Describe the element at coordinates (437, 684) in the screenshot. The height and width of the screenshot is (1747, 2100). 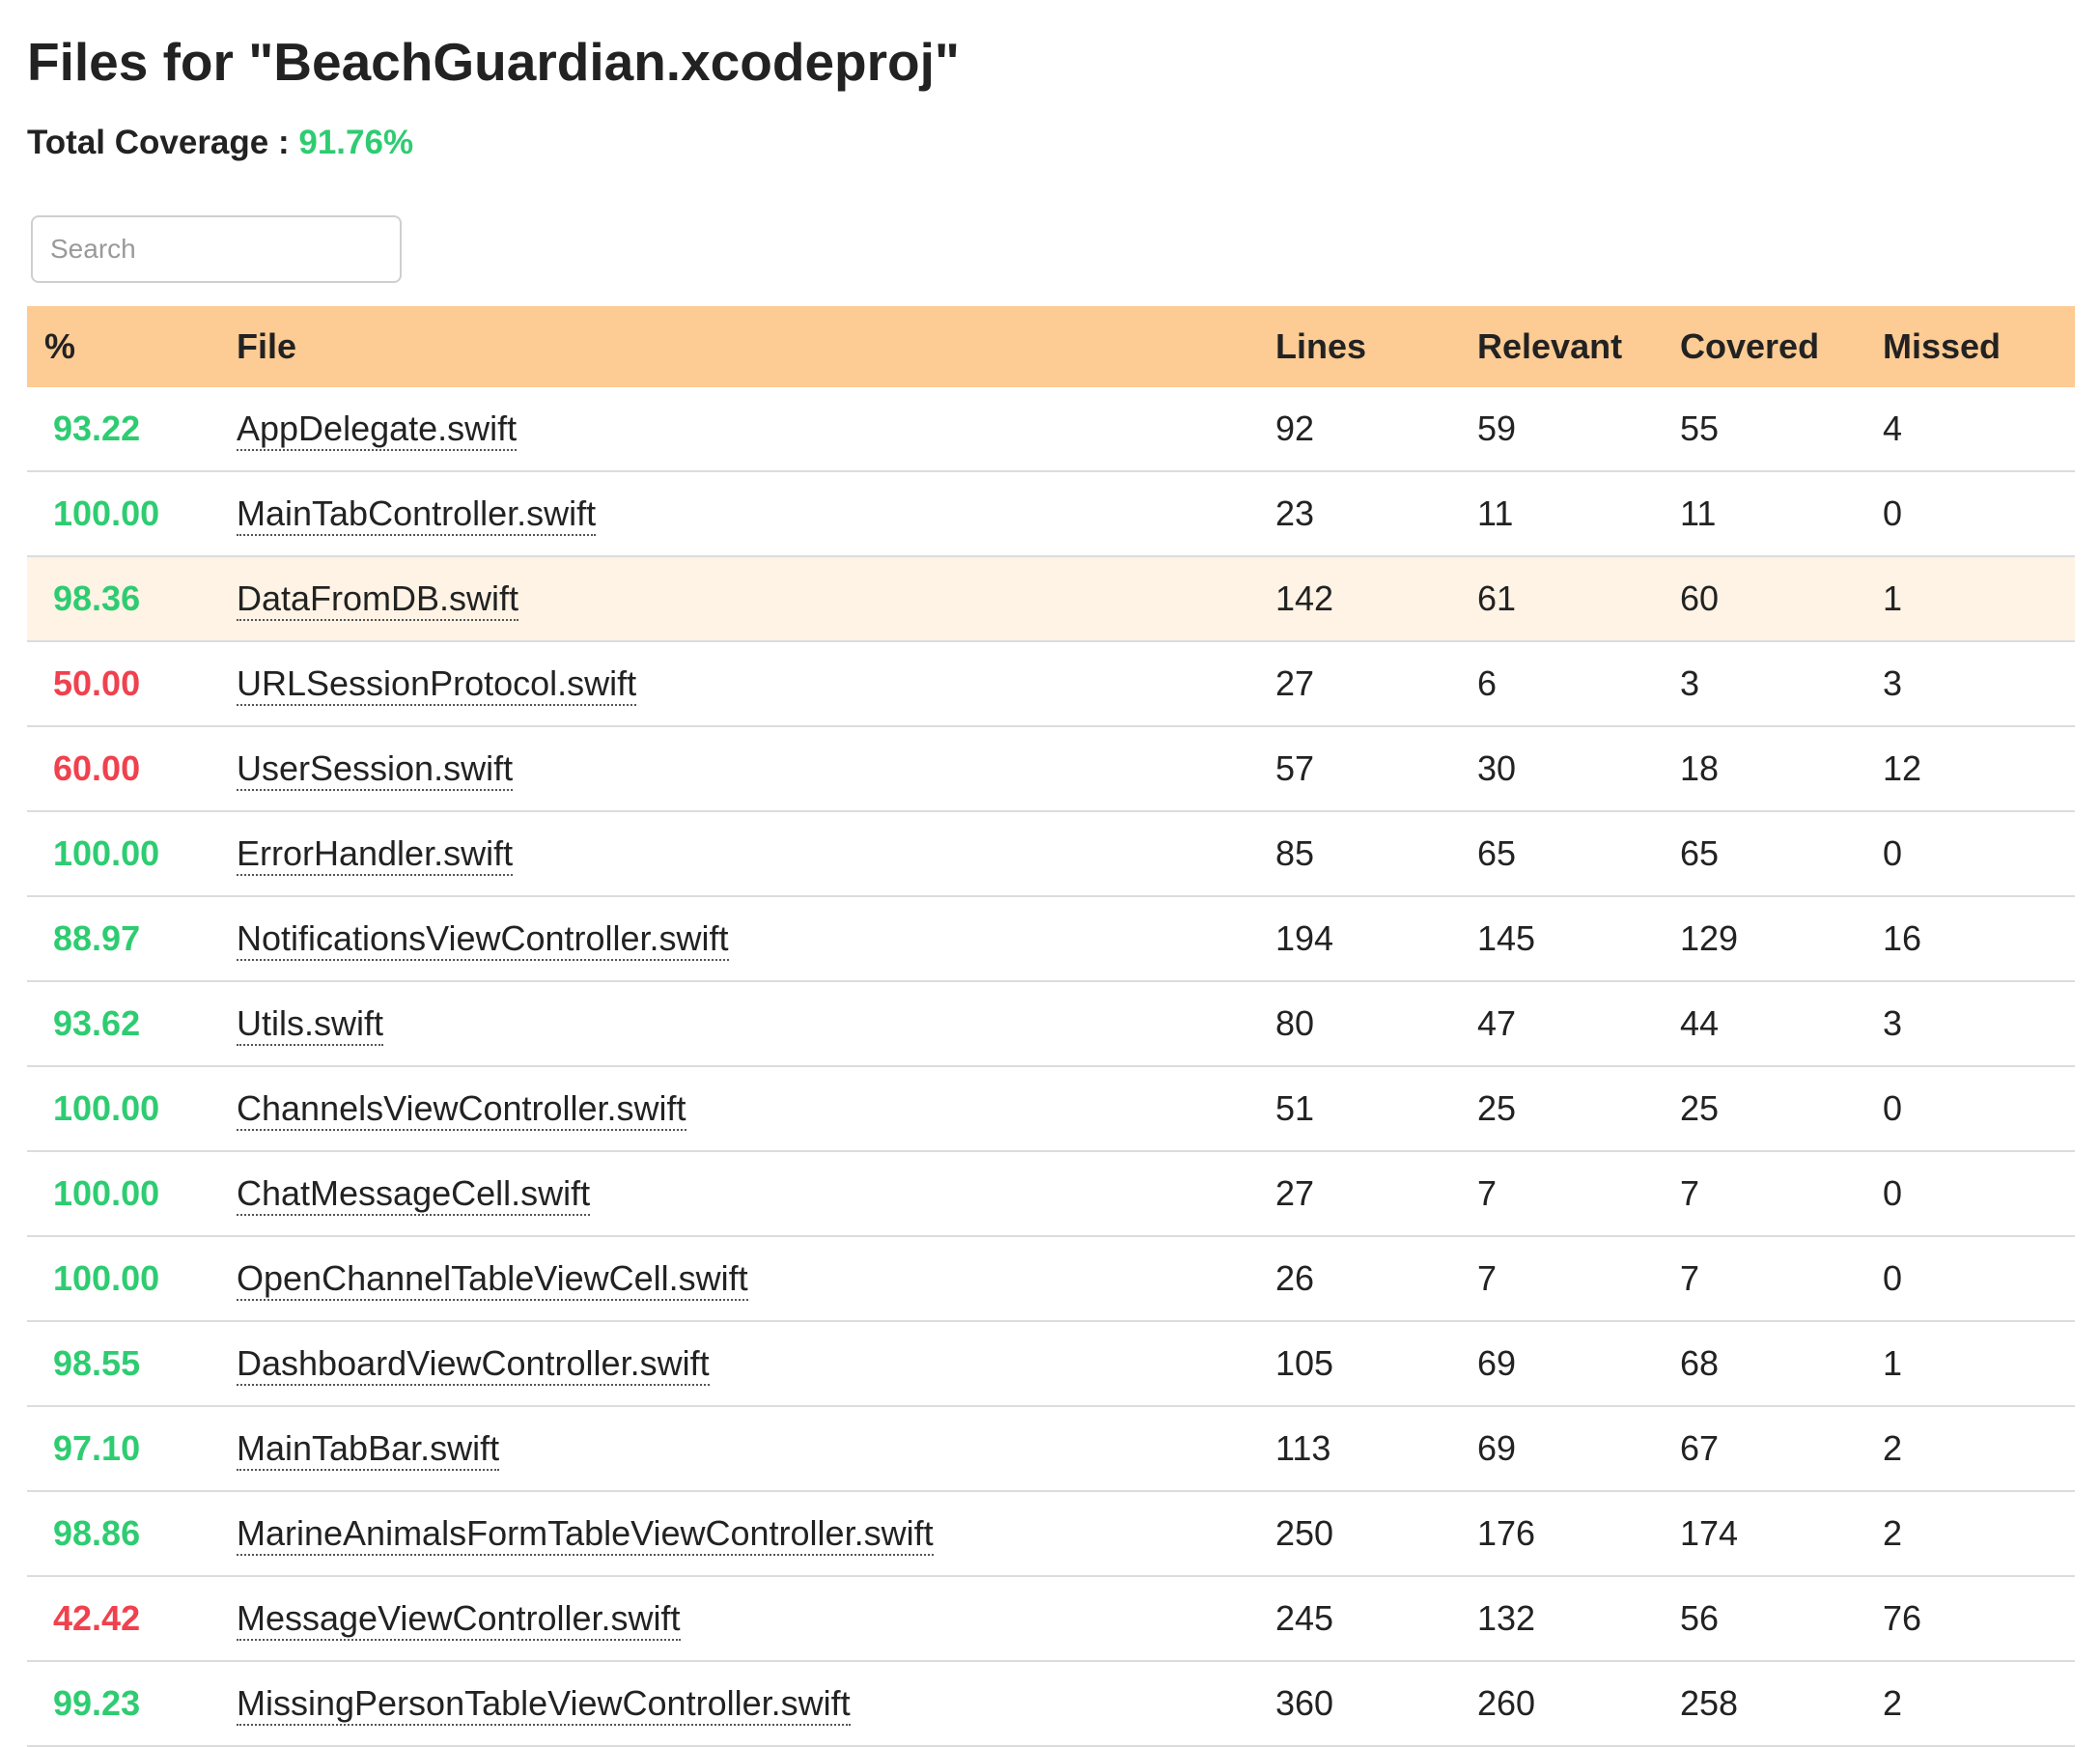
I see `file-link: URLSessionProtocol.swift` at that location.